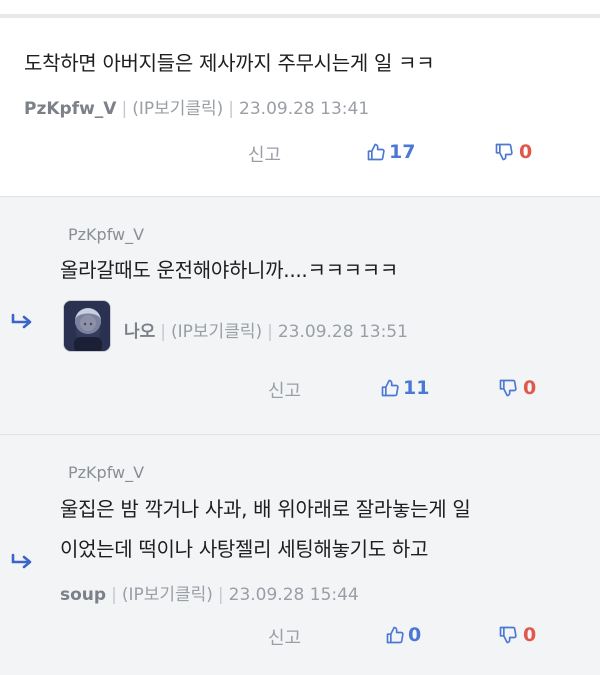 The height and width of the screenshot is (675, 600). I want to click on reply-date: 23.09.28 15:44, so click(293, 595).